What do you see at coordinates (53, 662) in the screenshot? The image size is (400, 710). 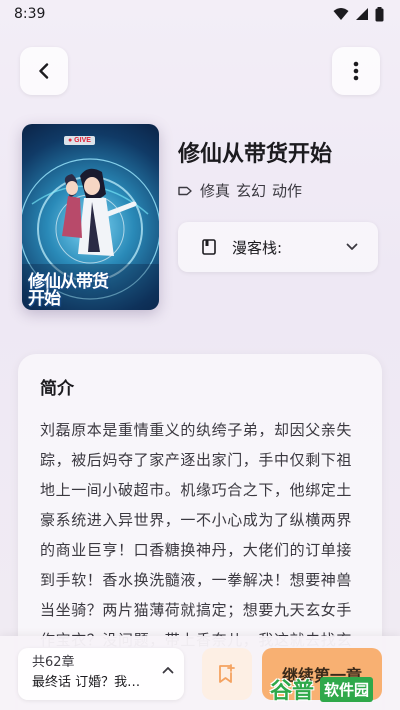 I see `chapter-count: 共62章` at bounding box center [53, 662].